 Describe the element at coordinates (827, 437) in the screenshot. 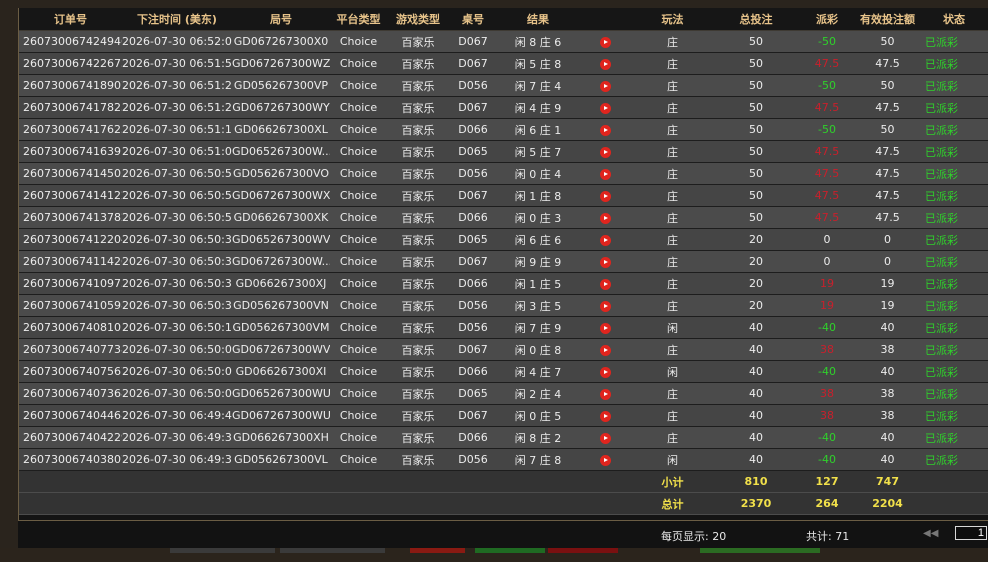

I see `payout-cell: -40` at that location.